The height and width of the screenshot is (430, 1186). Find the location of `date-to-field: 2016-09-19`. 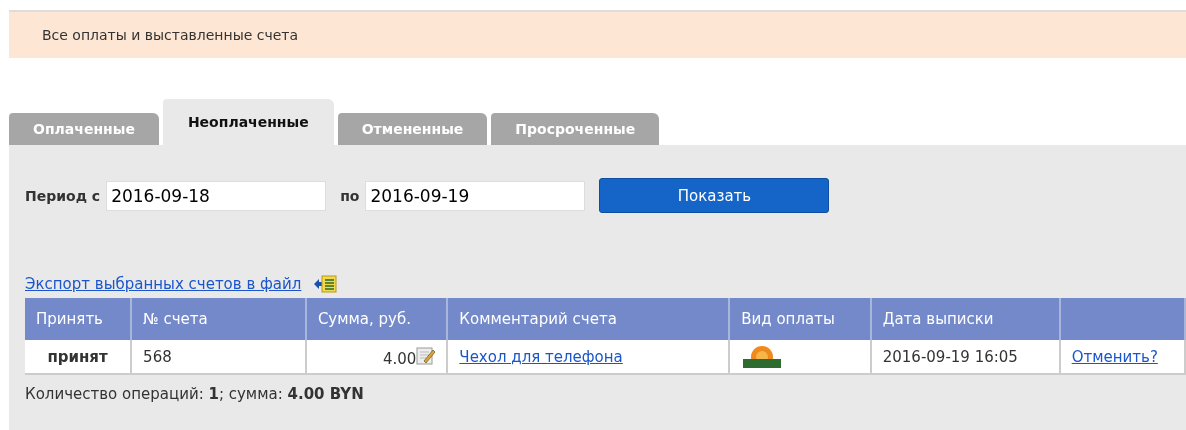

date-to-field: 2016-09-19 is located at coordinates (475, 195).